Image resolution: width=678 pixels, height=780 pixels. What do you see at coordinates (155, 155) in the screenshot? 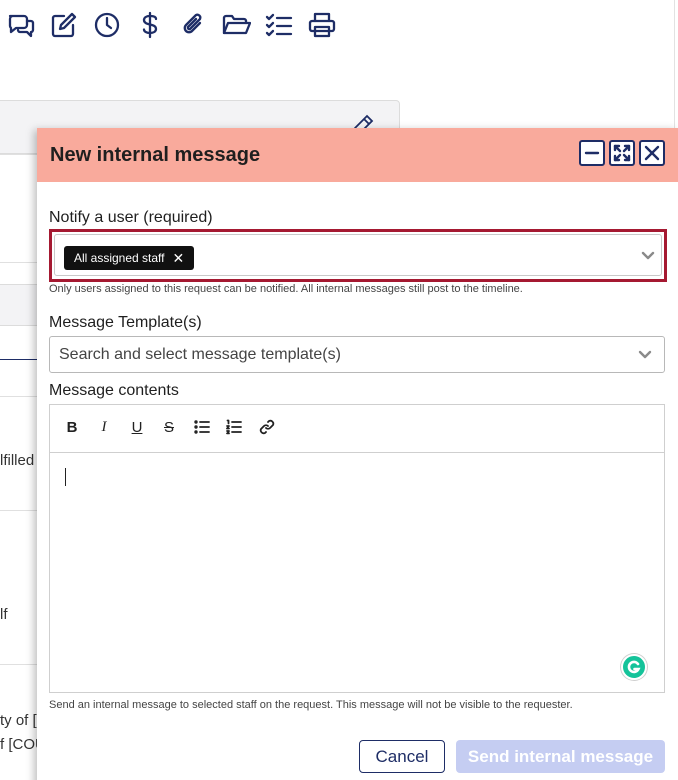
I see `dialog-title: New internal message` at bounding box center [155, 155].